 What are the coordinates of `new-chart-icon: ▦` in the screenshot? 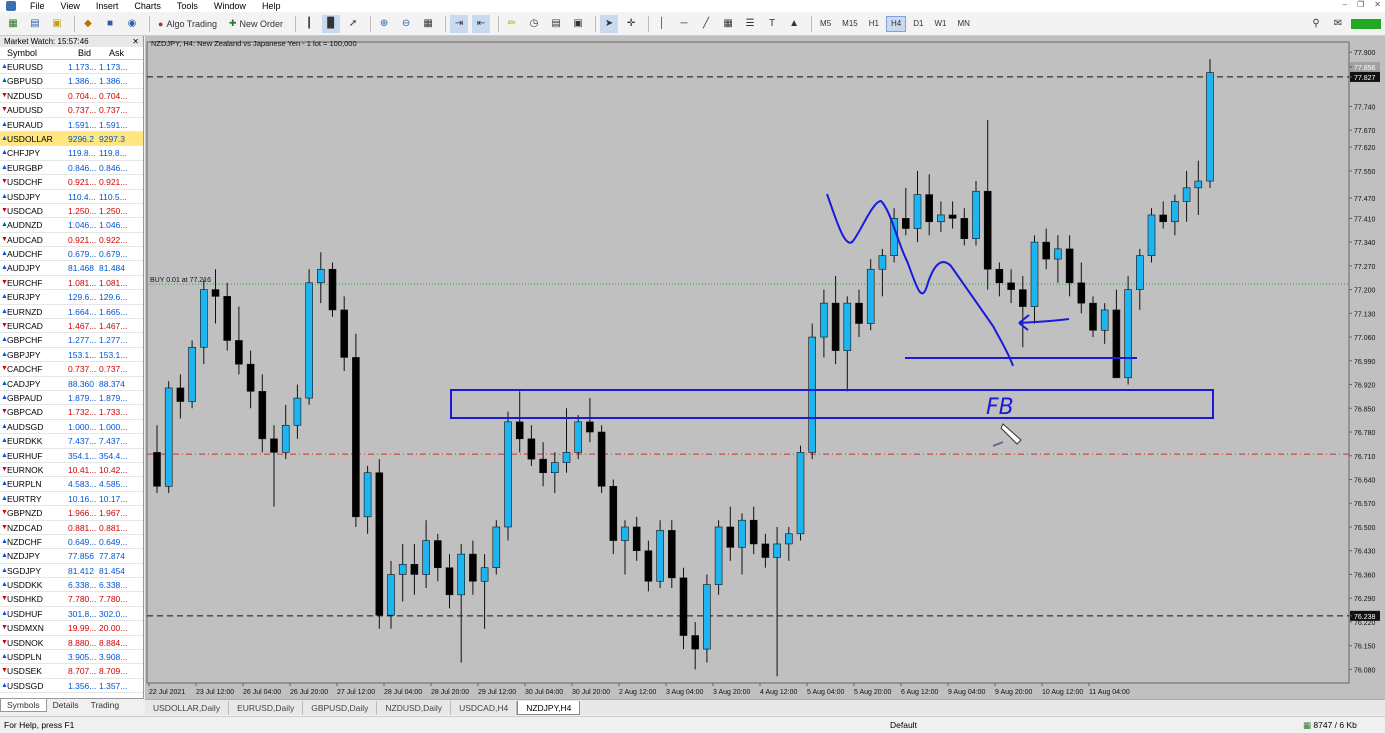 It's located at (13, 24).